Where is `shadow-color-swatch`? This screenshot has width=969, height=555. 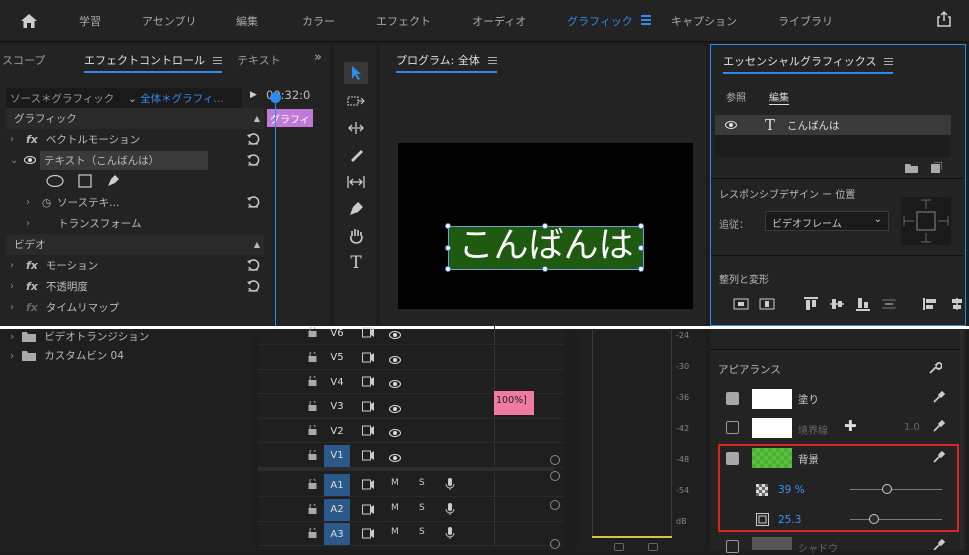
shadow-color-swatch is located at coordinates (772, 543).